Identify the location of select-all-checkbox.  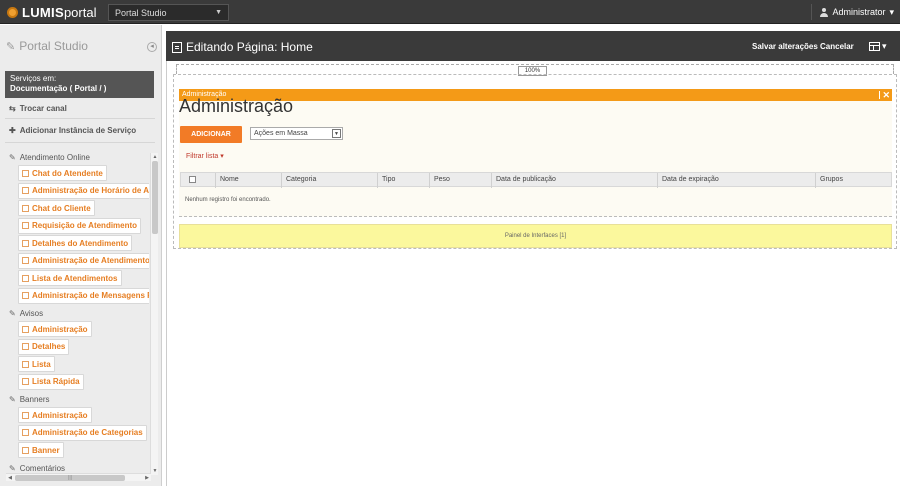
(192, 179).